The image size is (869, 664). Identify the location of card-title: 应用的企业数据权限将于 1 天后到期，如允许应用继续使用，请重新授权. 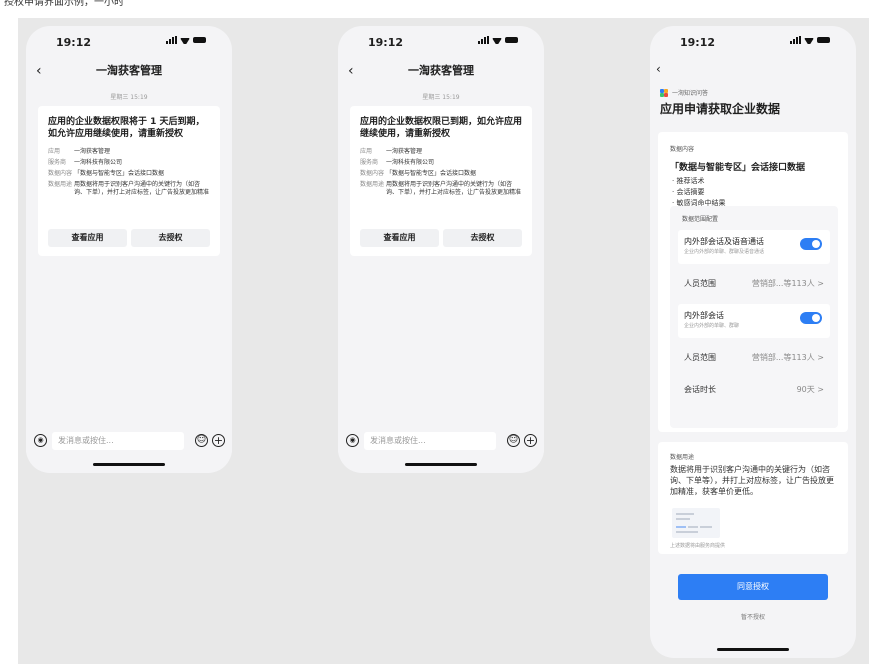
(126, 128).